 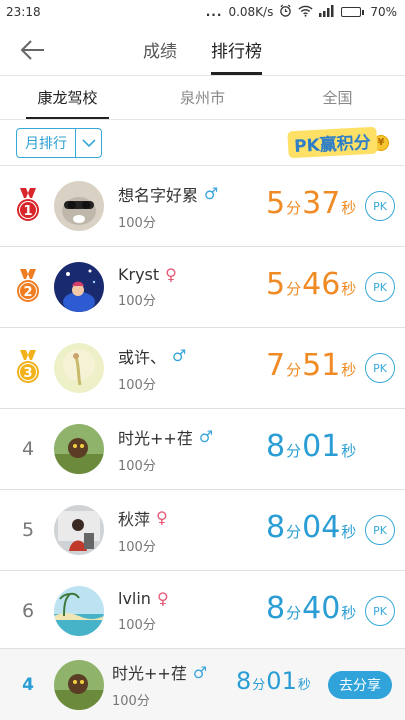 What do you see at coordinates (79, 684) in the screenshot?
I see `my-avatar` at bounding box center [79, 684].